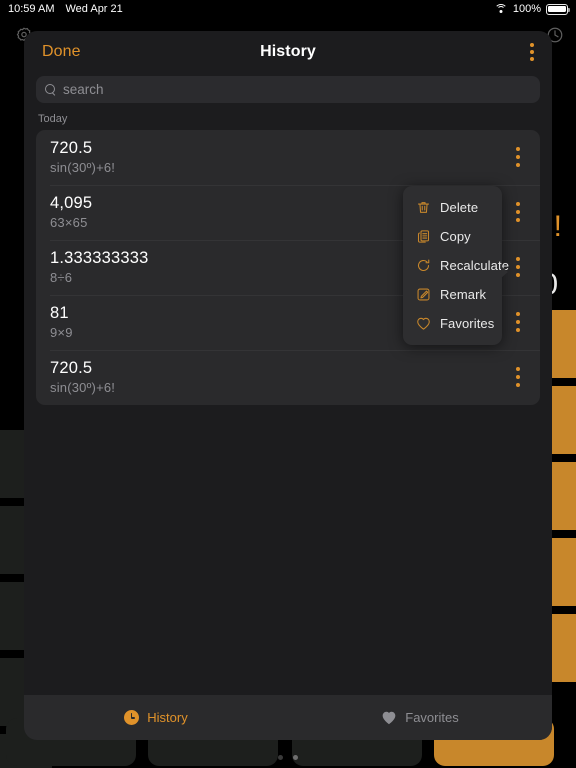 Image resolution: width=576 pixels, height=768 pixels. I want to click on battery-percent-label: 100%, so click(526, 9).